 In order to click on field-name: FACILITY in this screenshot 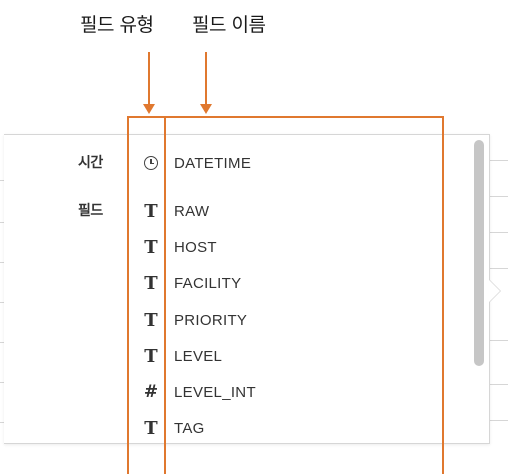, I will do `click(208, 283)`.